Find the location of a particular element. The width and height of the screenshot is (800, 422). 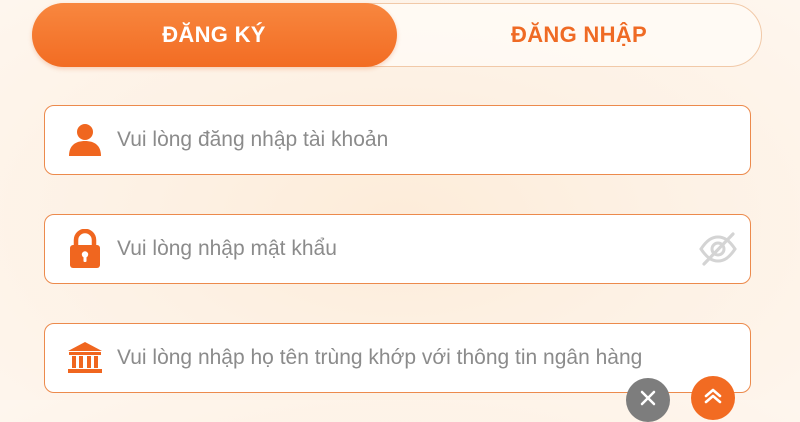

user-icon is located at coordinates (85, 140).